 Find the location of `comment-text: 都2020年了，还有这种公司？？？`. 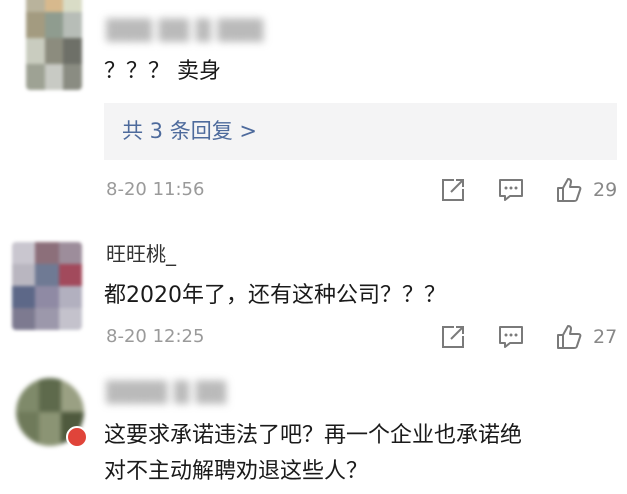

comment-text: 都2020年了，还有这种公司？？？ is located at coordinates (275, 295).